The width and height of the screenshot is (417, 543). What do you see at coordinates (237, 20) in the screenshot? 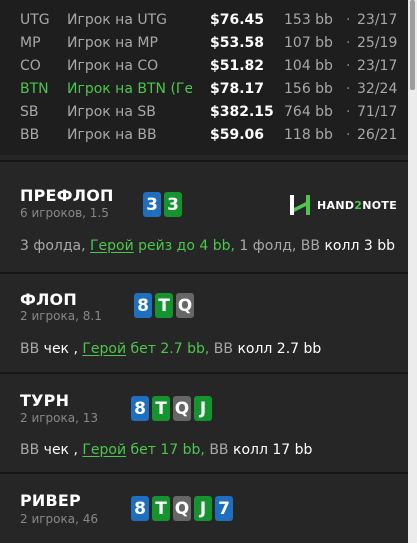
I see `player-stack-amount: $76.45` at bounding box center [237, 20].